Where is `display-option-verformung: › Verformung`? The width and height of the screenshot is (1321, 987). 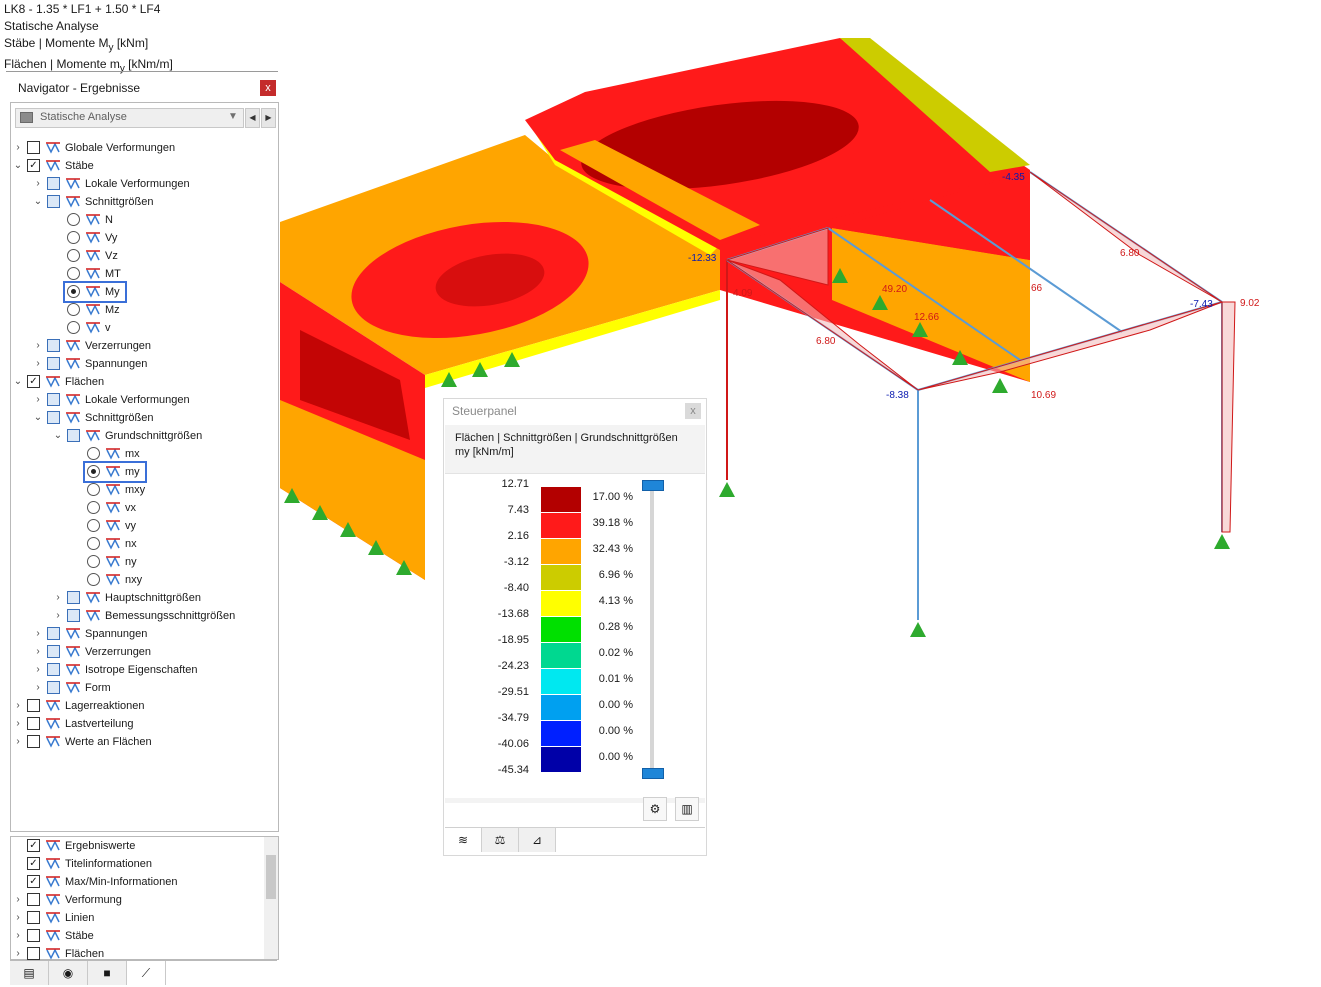
display-option-verformung: › Verformung is located at coordinates (136, 900).